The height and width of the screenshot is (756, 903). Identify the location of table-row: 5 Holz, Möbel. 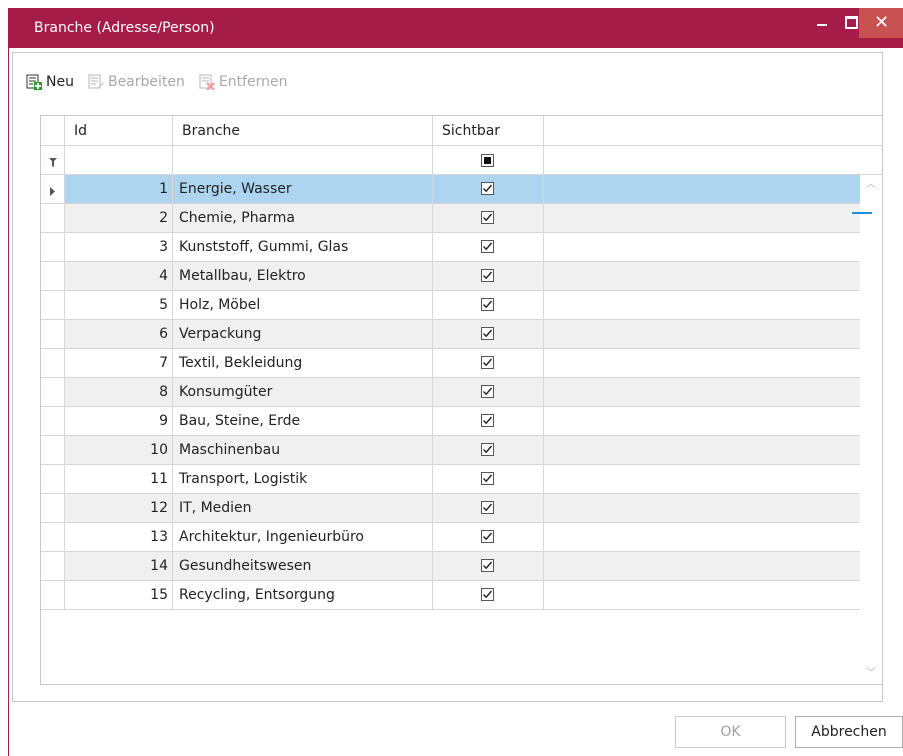
(450, 305).